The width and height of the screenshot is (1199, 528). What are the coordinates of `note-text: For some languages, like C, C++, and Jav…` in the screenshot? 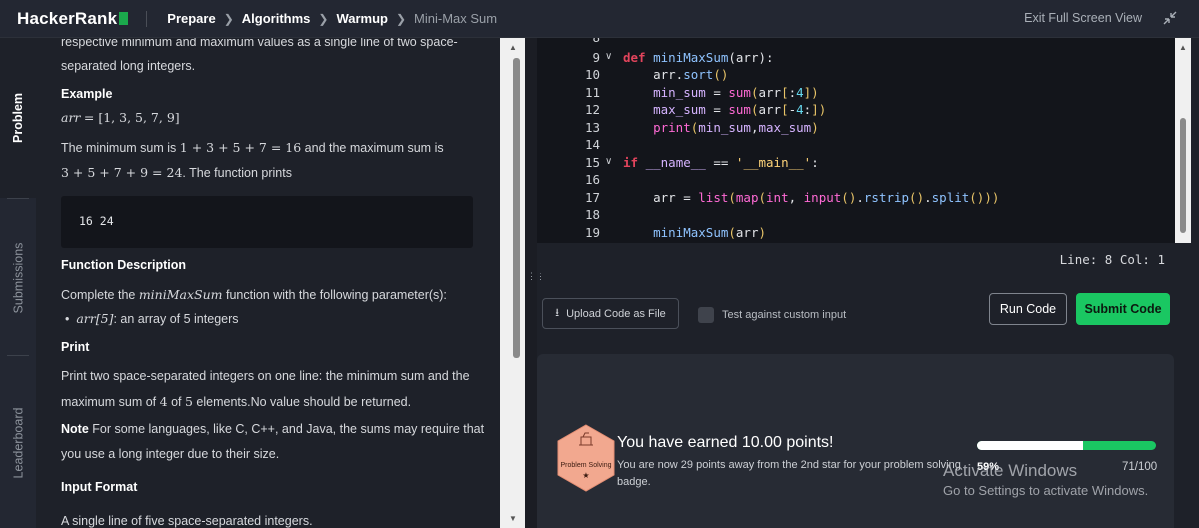 It's located at (286, 429).